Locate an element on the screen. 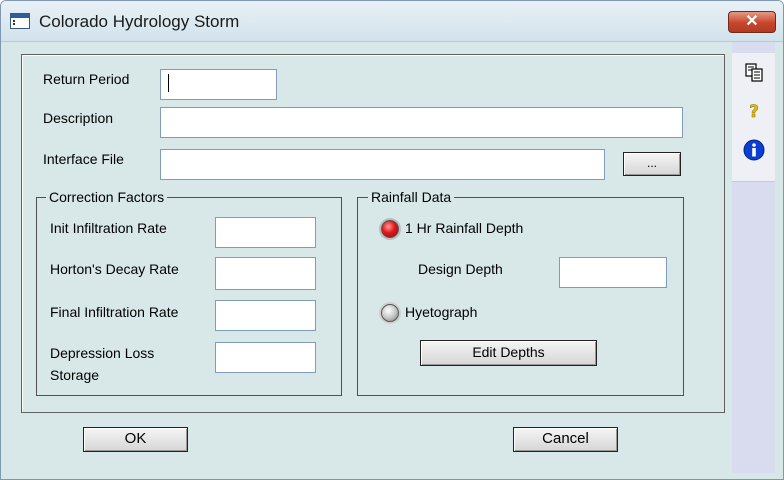  side-toolbar: ? is located at coordinates (753, 257).